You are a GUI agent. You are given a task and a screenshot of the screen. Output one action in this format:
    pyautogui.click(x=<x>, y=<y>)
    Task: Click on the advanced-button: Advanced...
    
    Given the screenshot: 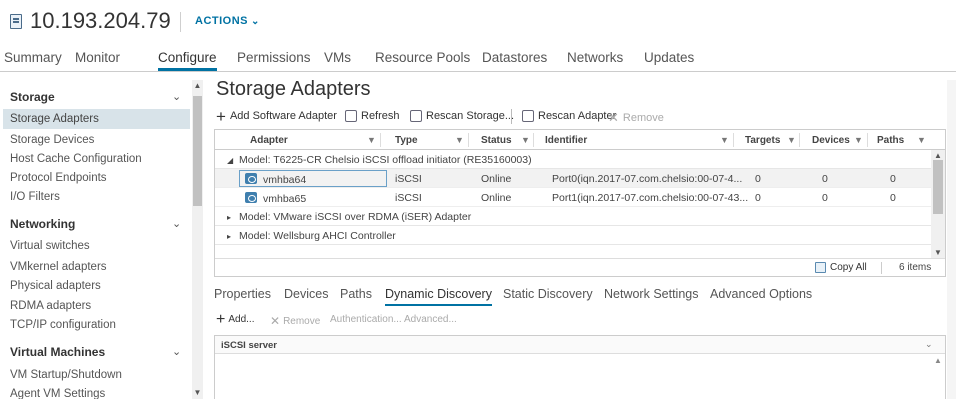 What is the action you would take?
    pyautogui.click(x=430, y=319)
    